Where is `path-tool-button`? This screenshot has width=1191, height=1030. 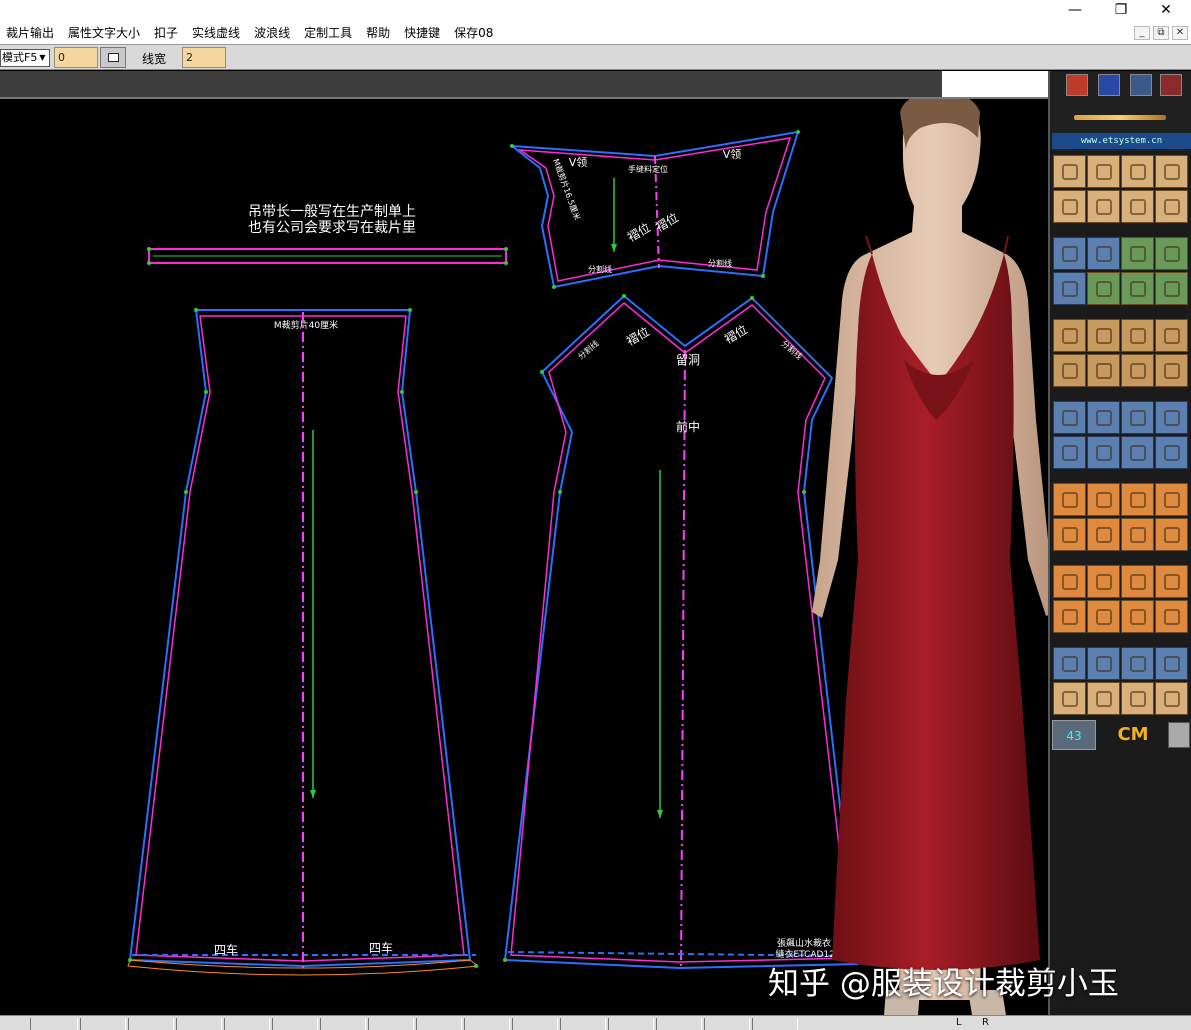
path-tool-button is located at coordinates (1171, 698).